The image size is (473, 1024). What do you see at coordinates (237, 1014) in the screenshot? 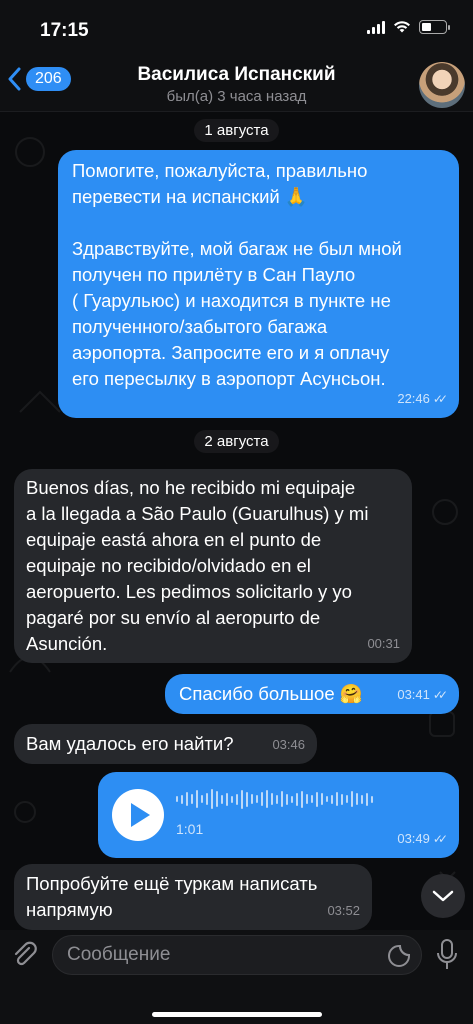
I see `home-indicator` at bounding box center [237, 1014].